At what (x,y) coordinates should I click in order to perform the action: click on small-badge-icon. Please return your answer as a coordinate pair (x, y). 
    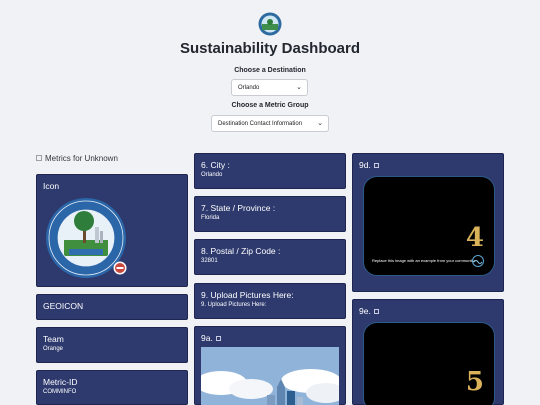
    Looking at the image, I should click on (120, 268).